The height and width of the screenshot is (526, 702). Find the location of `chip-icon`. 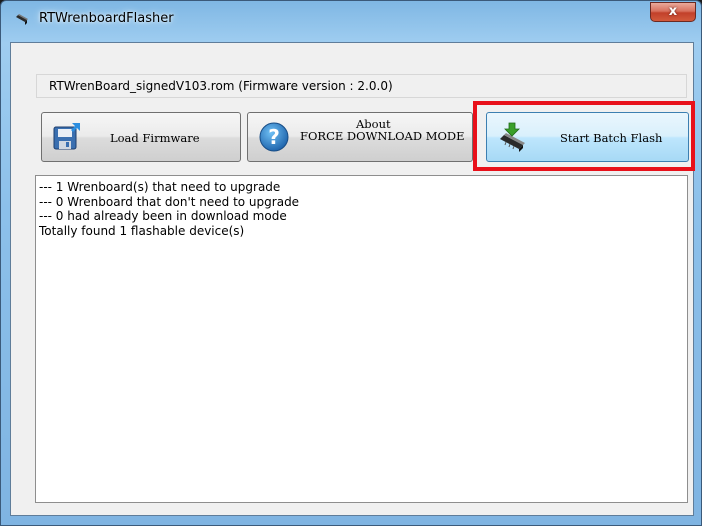

chip-icon is located at coordinates (25, 20).